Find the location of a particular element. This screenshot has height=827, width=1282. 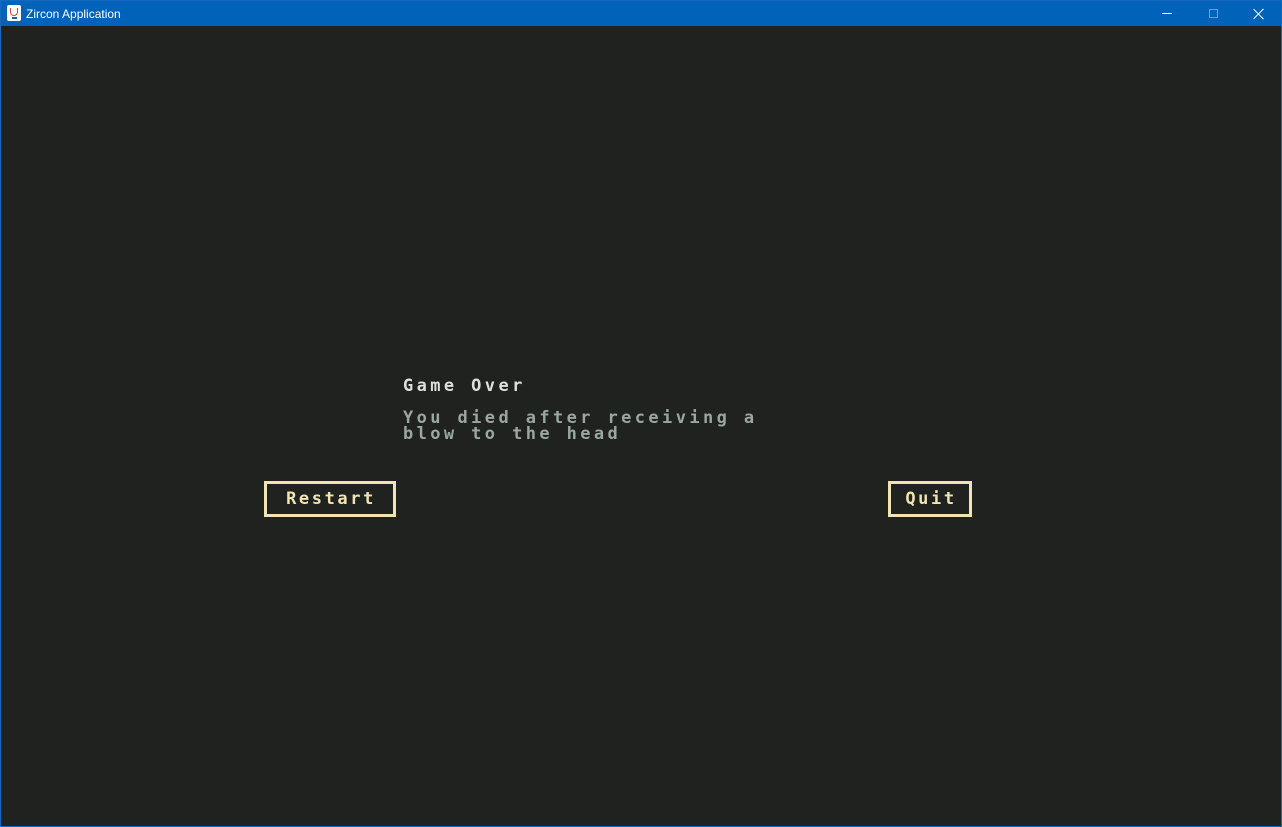

maximize-button is located at coordinates (1213, 13).